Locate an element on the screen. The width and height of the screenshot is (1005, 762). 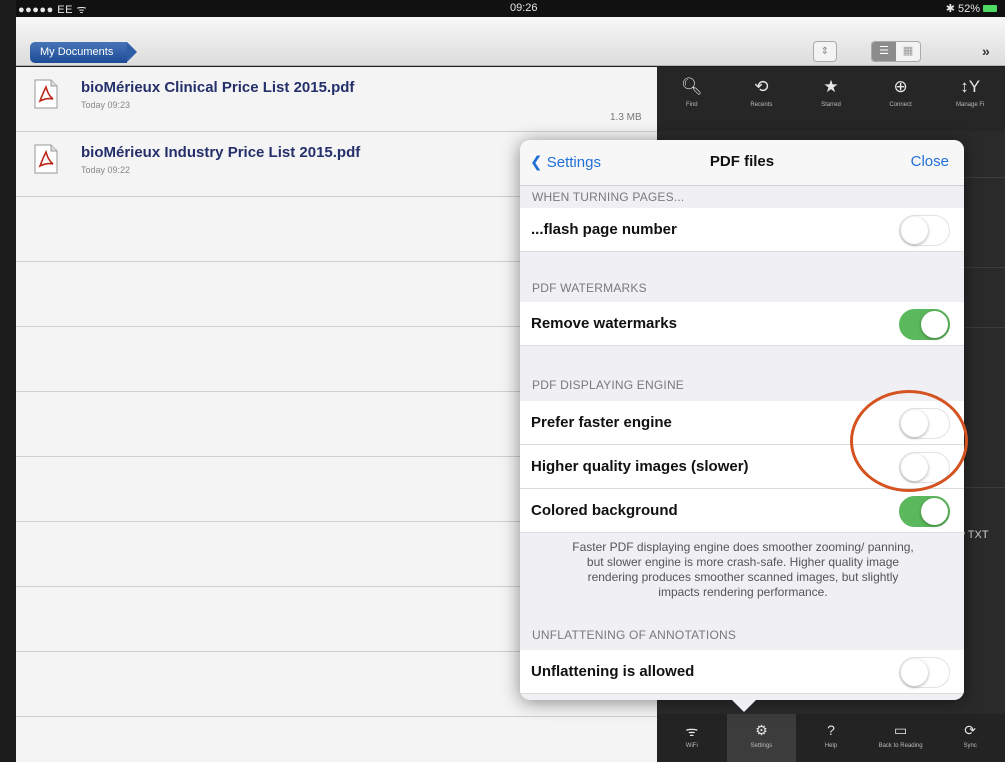
file-size: 1.3 MB is located at coordinates (626, 117).